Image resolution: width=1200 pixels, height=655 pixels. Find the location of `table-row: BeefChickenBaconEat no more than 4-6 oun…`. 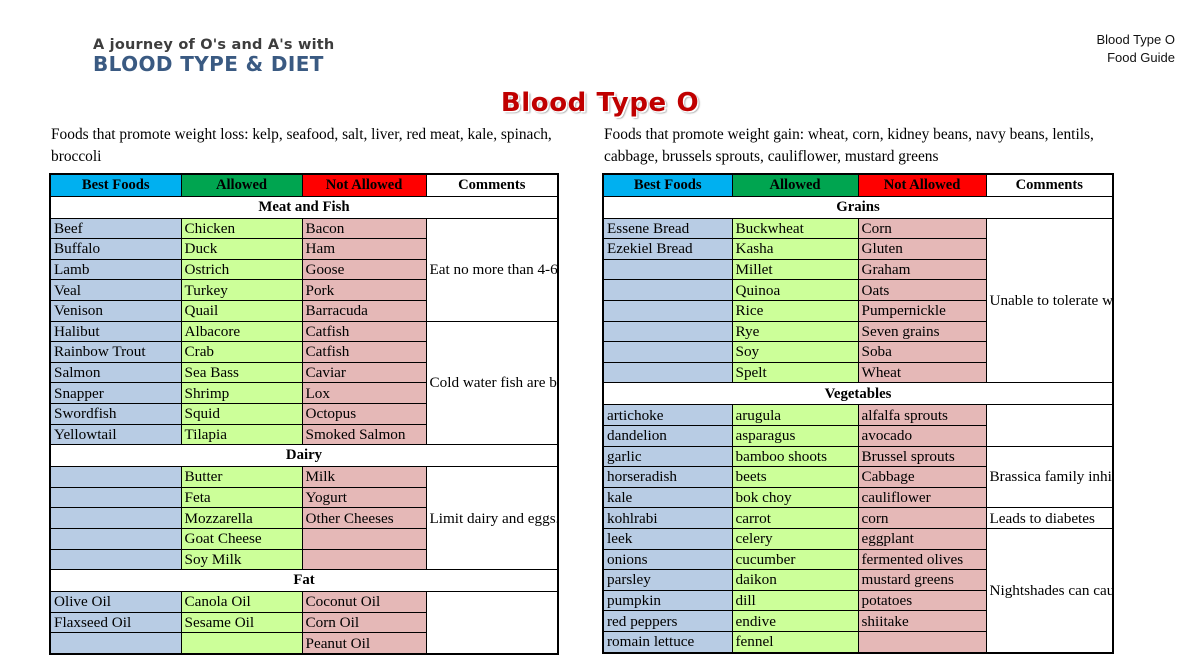

table-row: BeefChickenBaconEat no more than 4-6 oun… is located at coordinates (304, 269).